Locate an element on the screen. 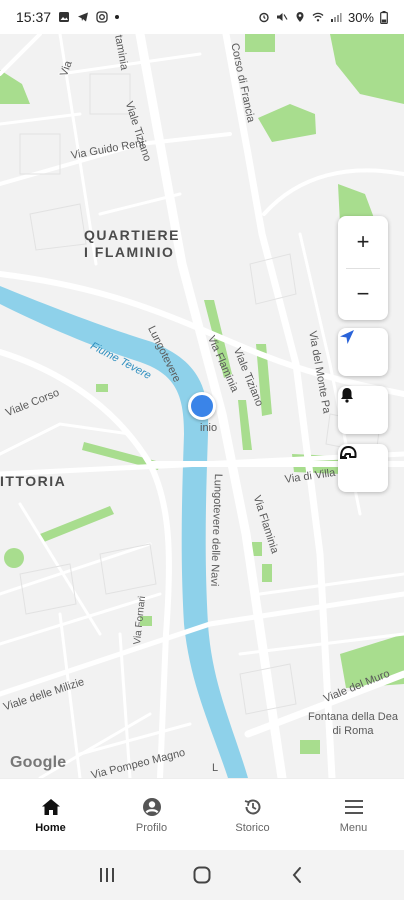 The height and width of the screenshot is (900, 404). battery-icon is located at coordinates (384, 17).